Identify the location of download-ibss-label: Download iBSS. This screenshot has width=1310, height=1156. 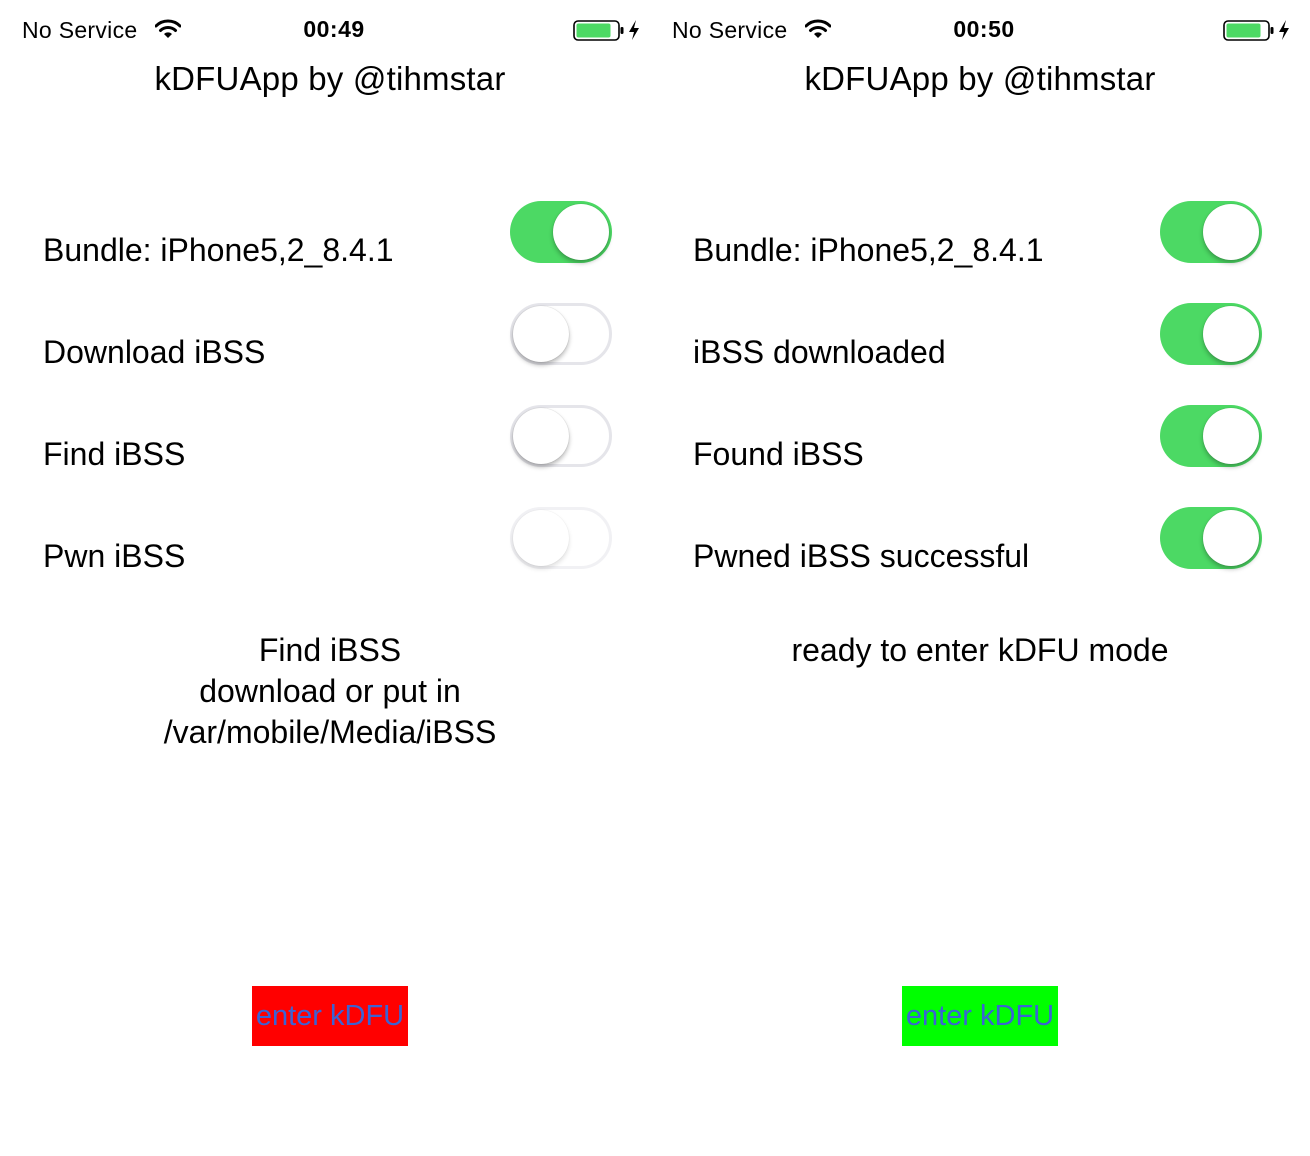
(154, 352).